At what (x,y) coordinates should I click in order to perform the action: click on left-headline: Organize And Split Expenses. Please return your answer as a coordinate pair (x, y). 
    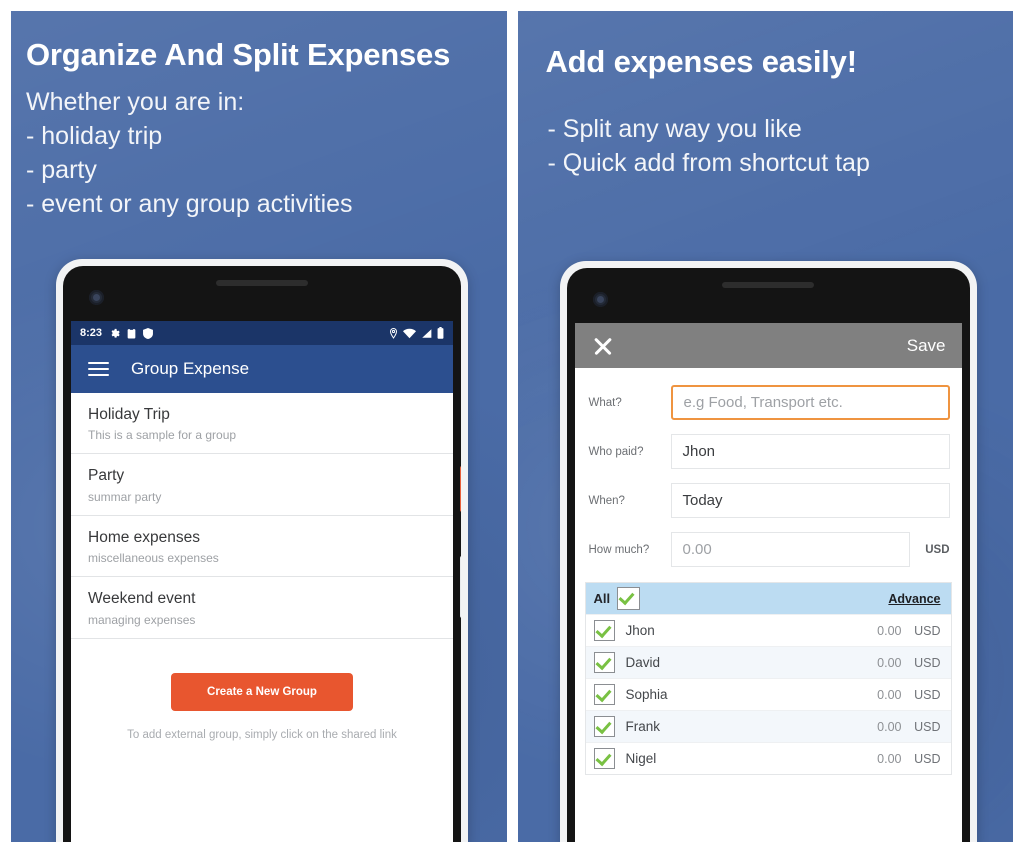
    Looking at the image, I should click on (238, 54).